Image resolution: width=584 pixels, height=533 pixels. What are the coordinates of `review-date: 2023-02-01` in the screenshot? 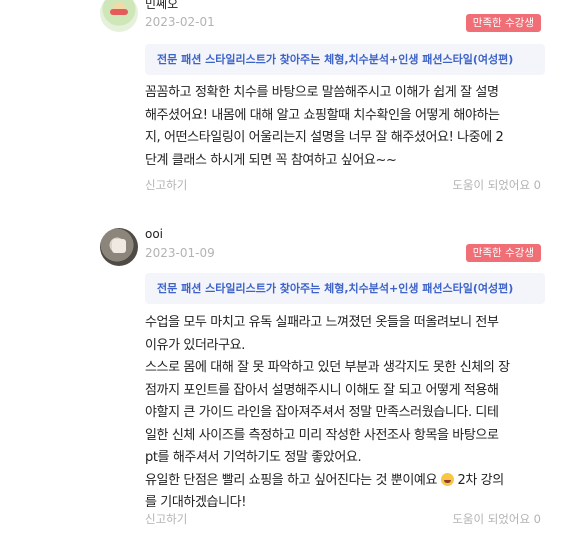 It's located at (180, 22).